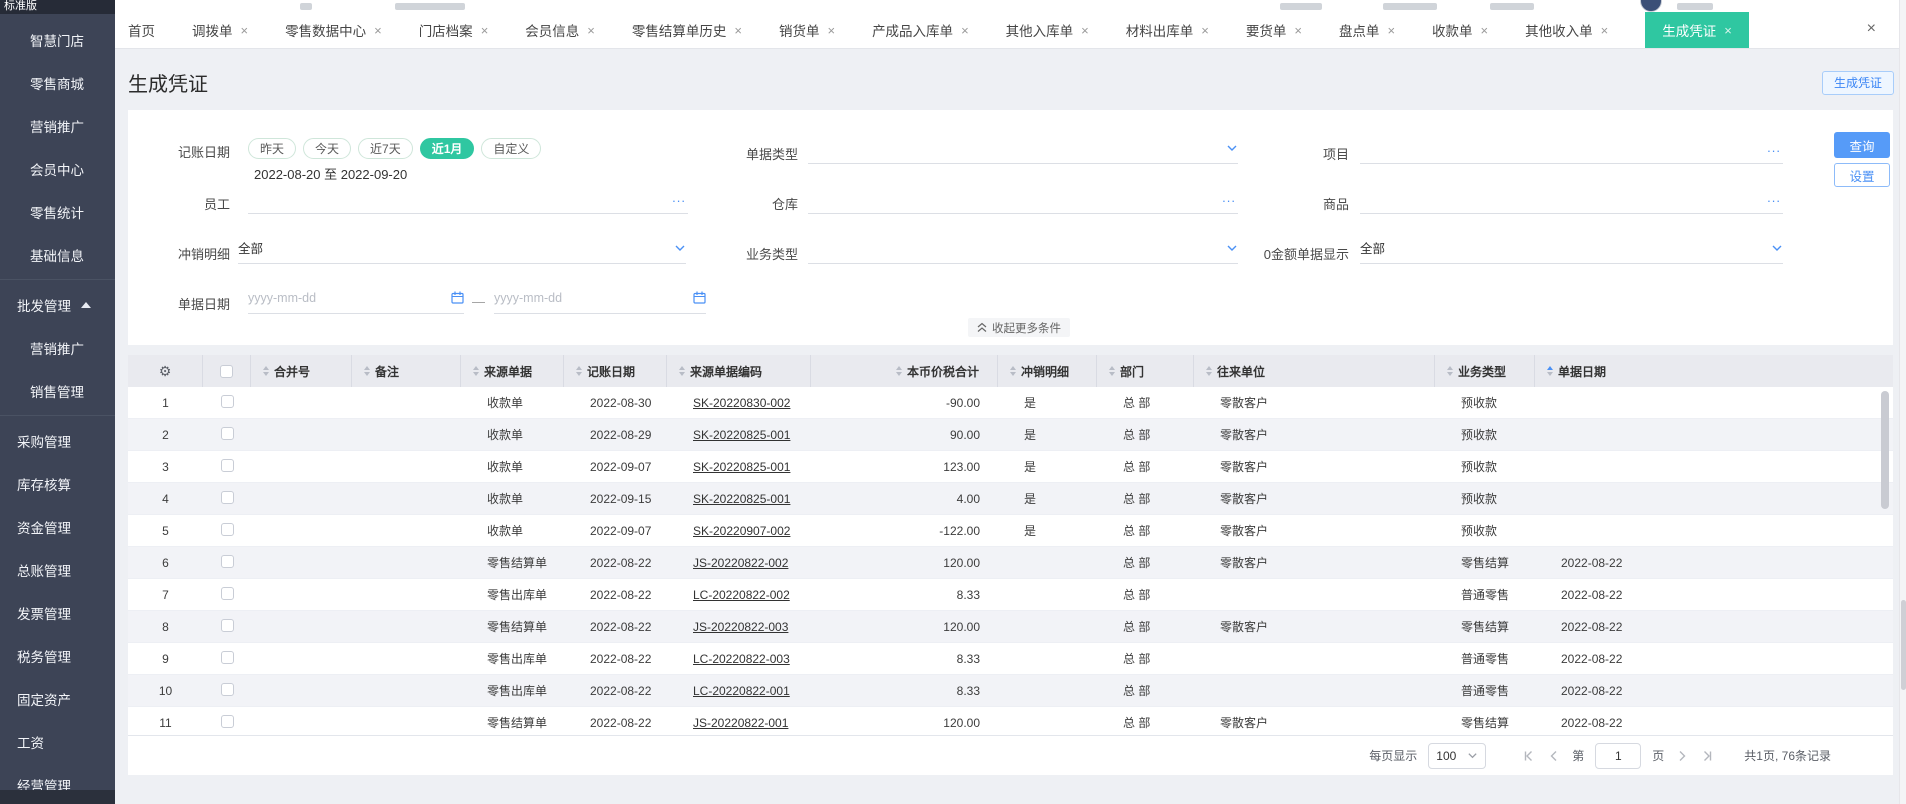 This screenshot has width=1906, height=804. Describe the element at coordinates (739, 691) in the screenshot. I see `cell-source-doc-code: LC-20220822-001` at that location.